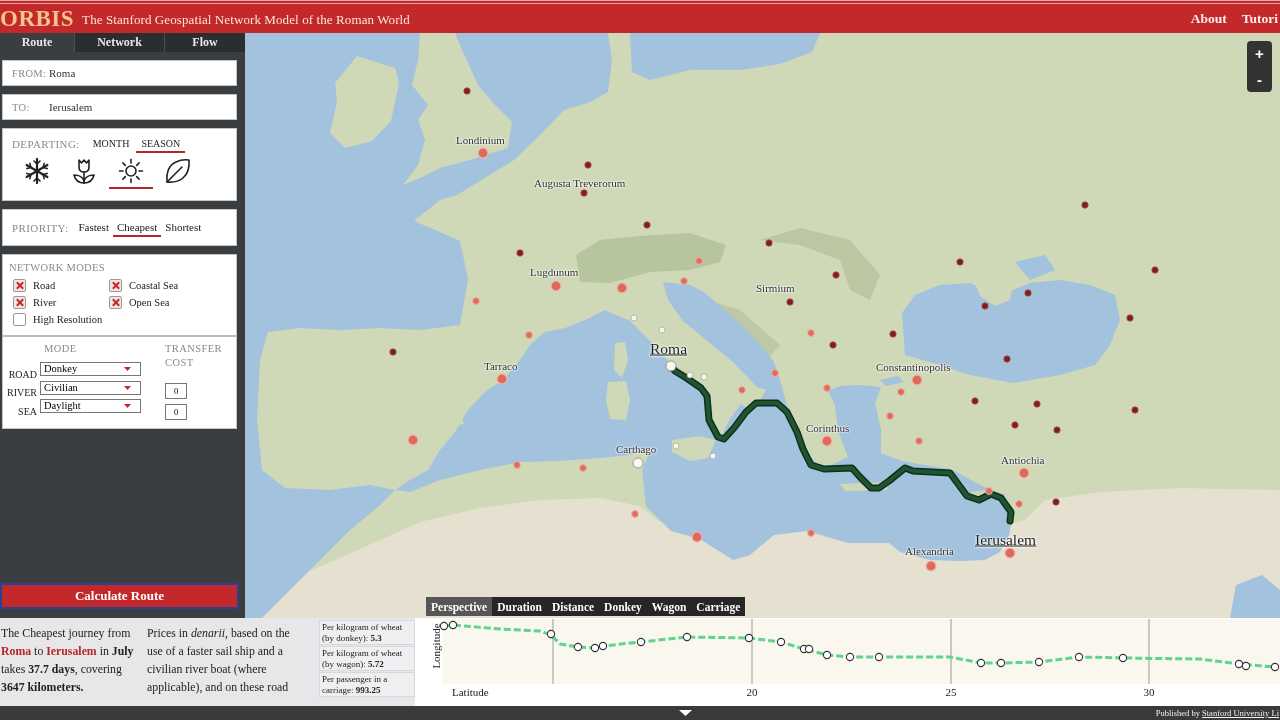  I want to click on credit-text: Published by Stanford University Li, so click(1217, 713).